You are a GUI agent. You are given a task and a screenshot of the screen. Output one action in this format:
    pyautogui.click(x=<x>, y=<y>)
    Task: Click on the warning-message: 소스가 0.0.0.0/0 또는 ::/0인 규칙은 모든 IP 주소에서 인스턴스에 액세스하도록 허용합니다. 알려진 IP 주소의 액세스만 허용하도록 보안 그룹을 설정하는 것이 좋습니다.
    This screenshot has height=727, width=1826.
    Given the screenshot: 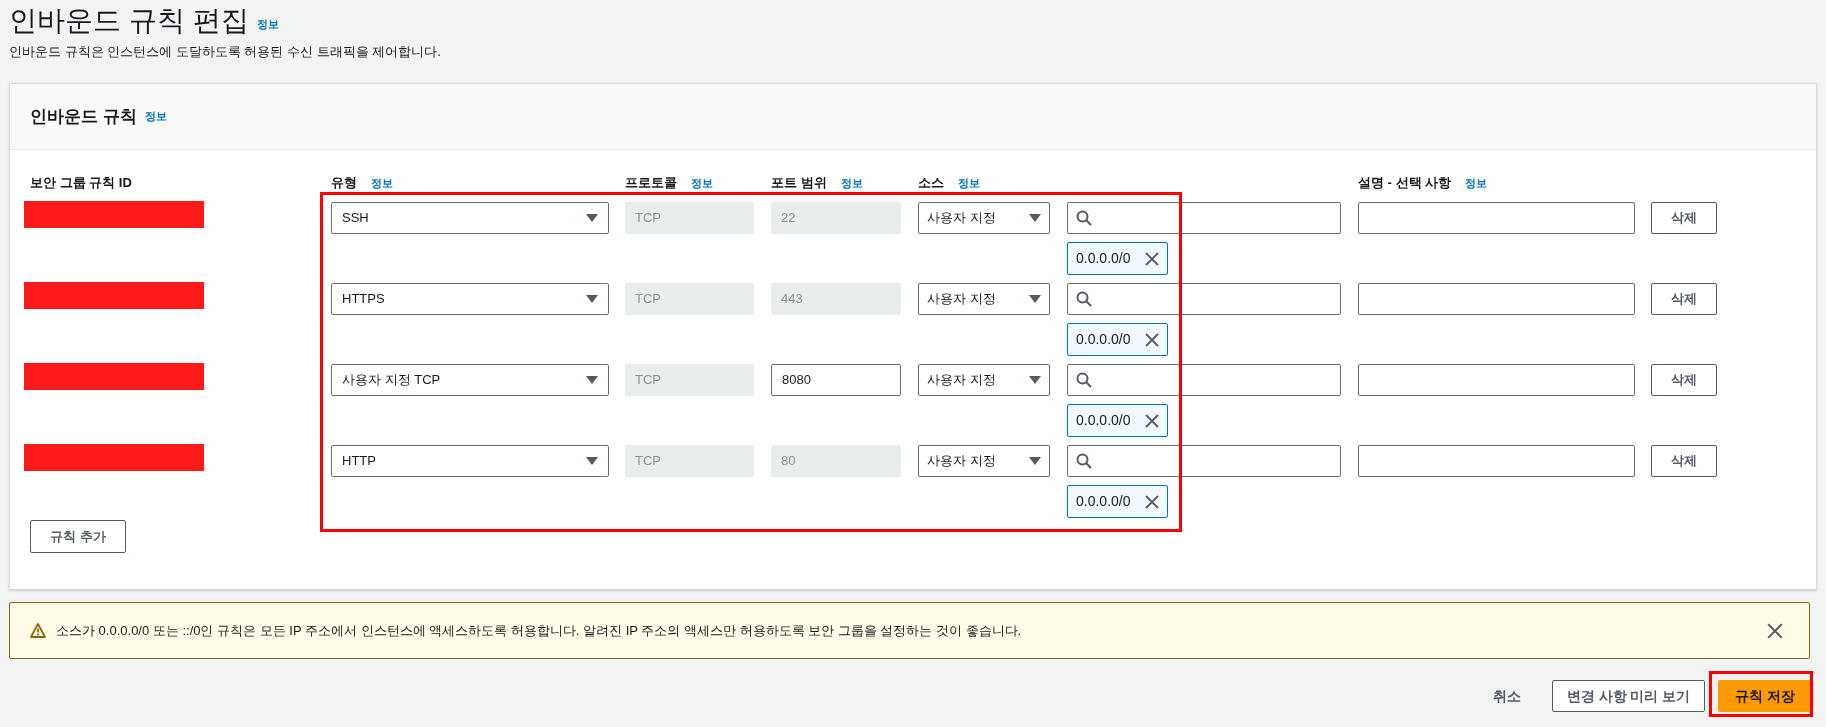 What is the action you would take?
    pyautogui.click(x=539, y=630)
    